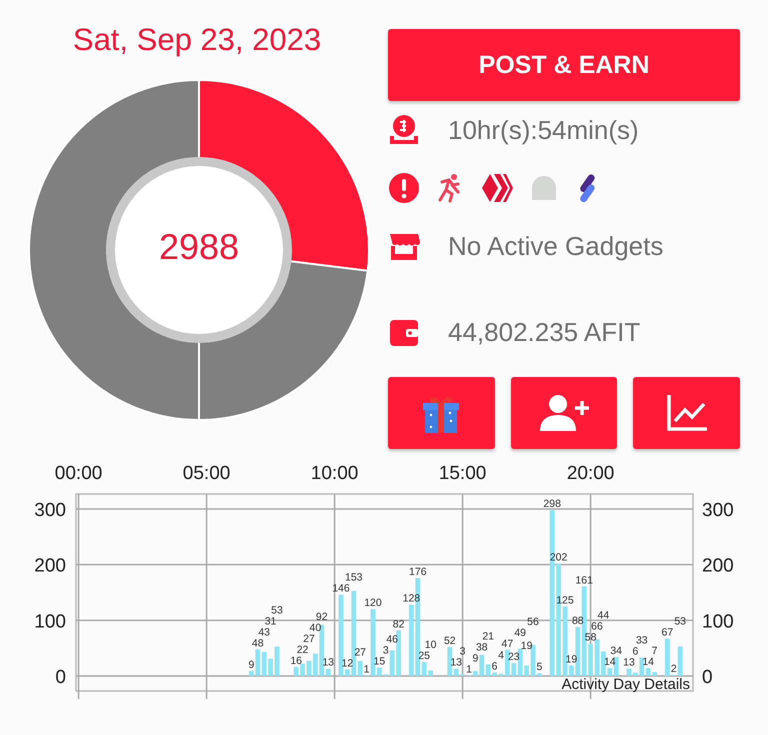  What do you see at coordinates (565, 600) in the screenshot?
I see `bar-value-label: 125` at bounding box center [565, 600].